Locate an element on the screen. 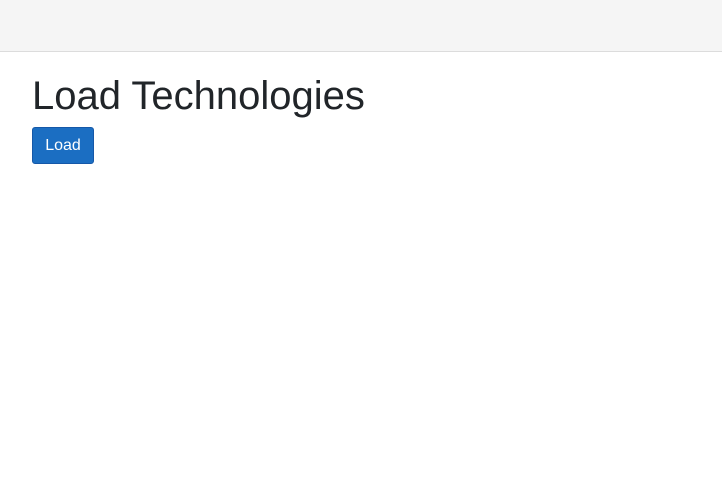 The image size is (722, 488). page-title: Load Technologies is located at coordinates (198, 96).